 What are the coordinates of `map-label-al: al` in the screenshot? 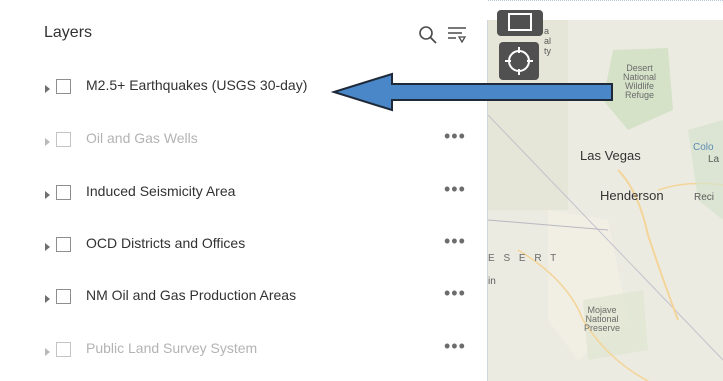 It's located at (548, 41).